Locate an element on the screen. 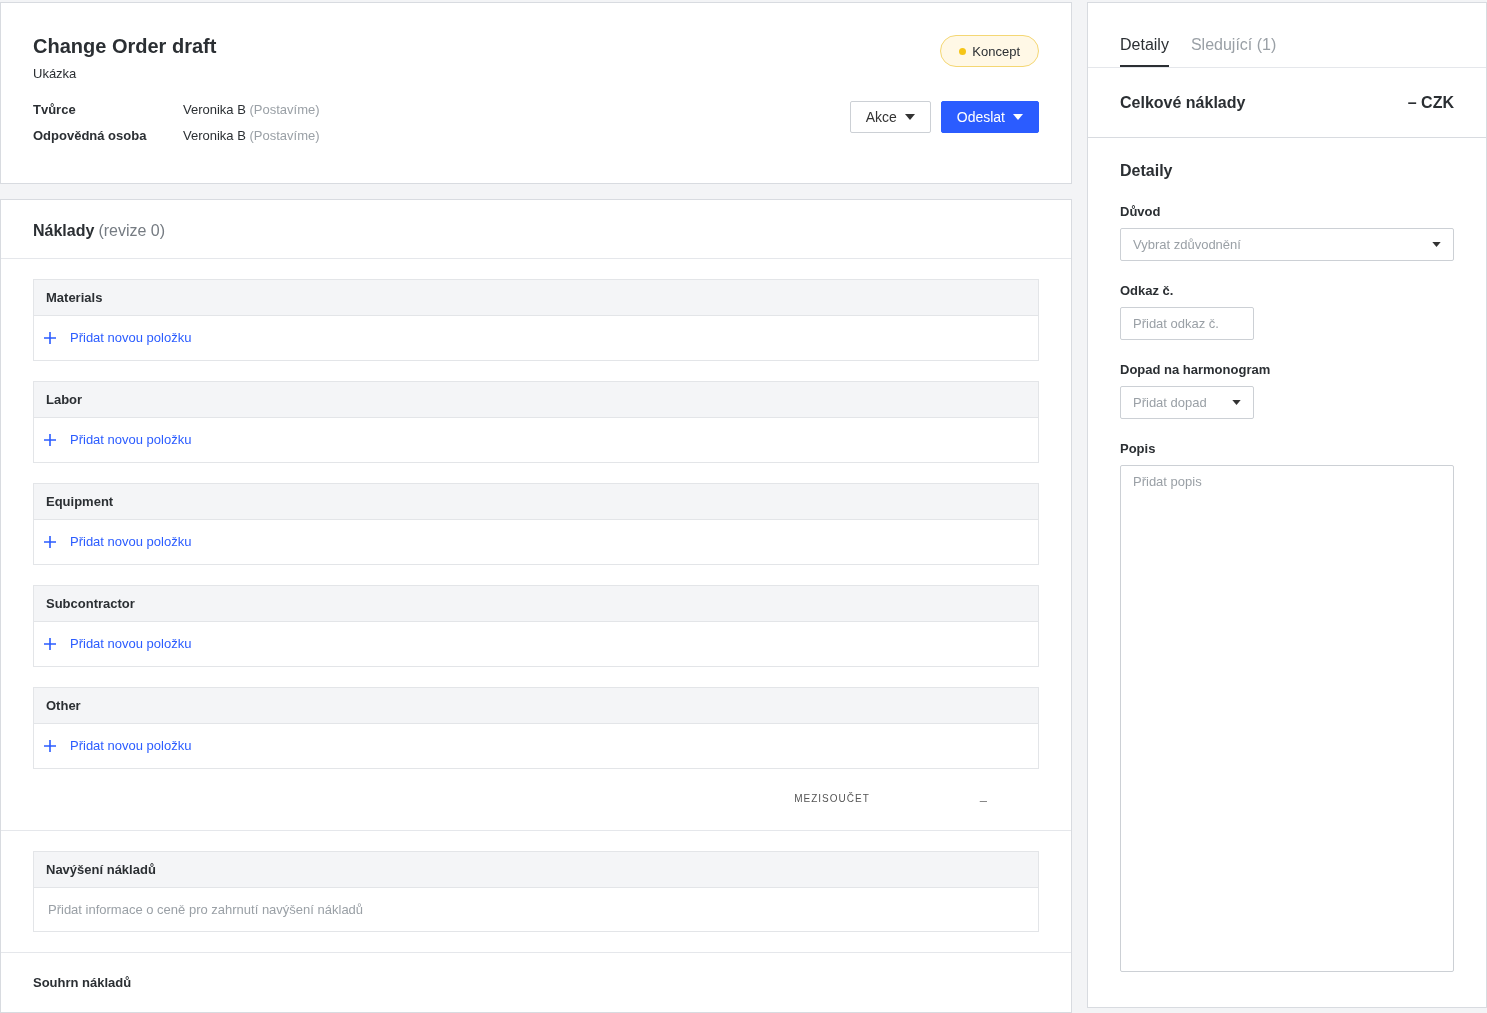 This screenshot has width=1487, height=1013. field-label: Popis is located at coordinates (1138, 448).